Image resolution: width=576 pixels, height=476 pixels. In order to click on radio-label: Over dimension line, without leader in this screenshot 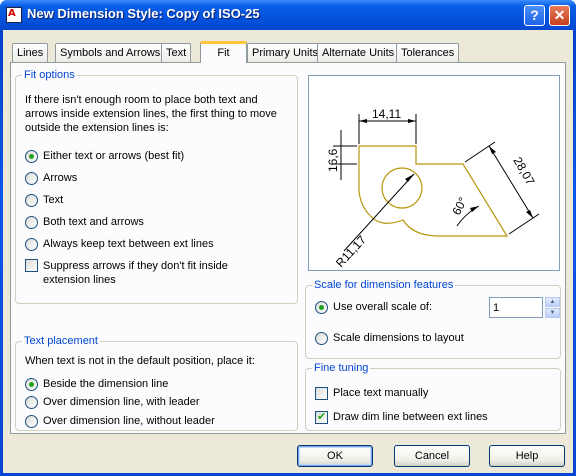, I will do `click(129, 421)`.